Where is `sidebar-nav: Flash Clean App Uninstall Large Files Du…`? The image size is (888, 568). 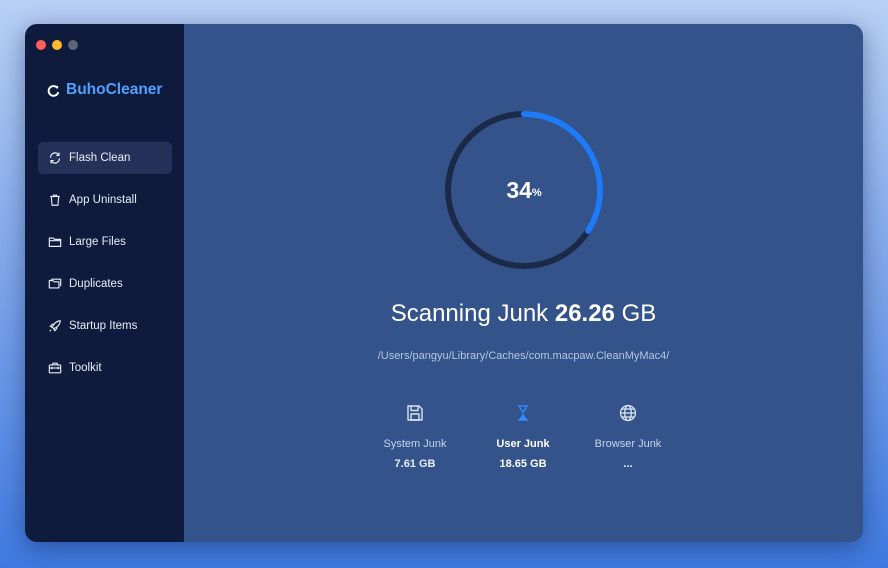
sidebar-nav: Flash Clean App Uninstall Large Files Du… is located at coordinates (105, 268).